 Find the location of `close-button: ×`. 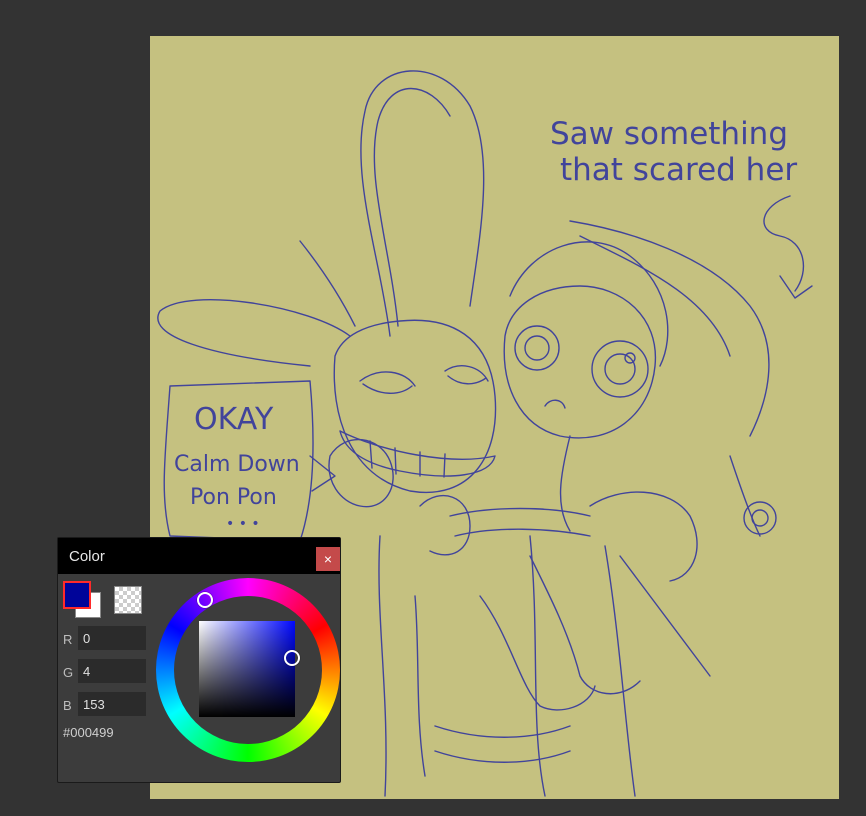

close-button: × is located at coordinates (328, 559).